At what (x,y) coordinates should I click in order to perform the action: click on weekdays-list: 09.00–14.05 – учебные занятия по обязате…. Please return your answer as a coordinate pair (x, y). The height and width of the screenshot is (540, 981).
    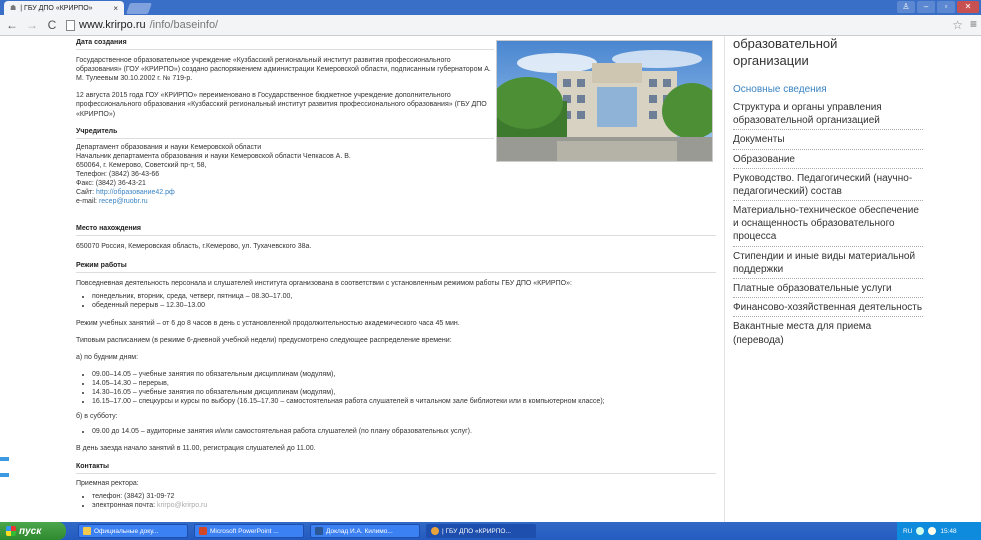
    Looking at the image, I should click on (404, 388).